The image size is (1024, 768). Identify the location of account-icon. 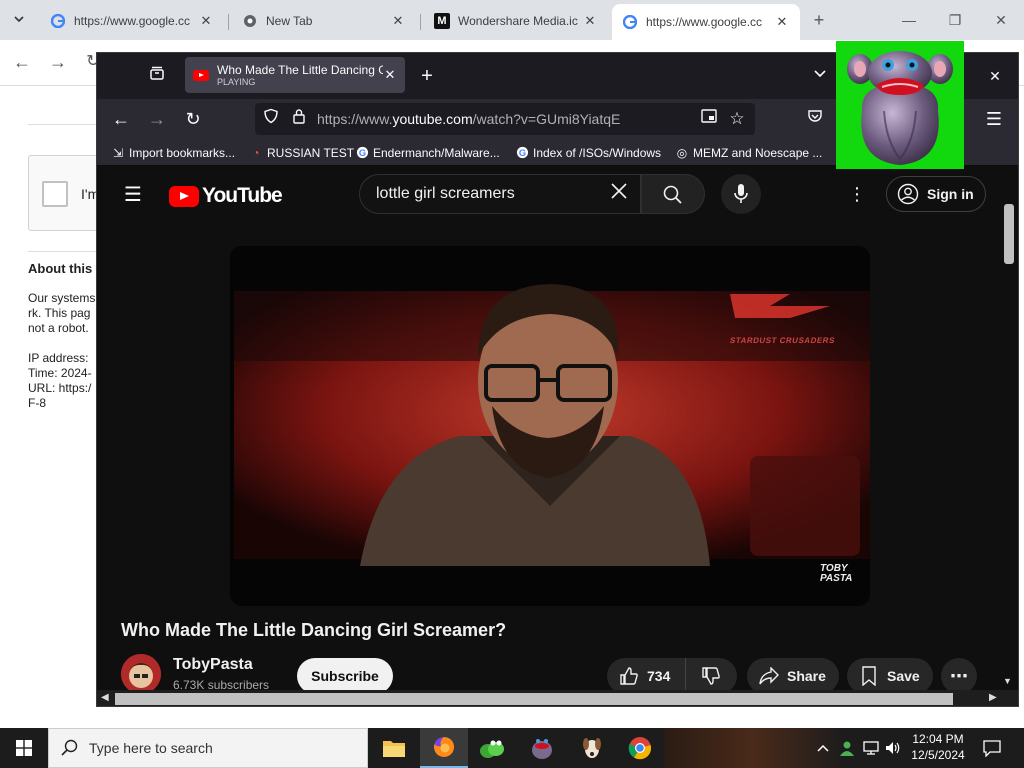
(908, 194).